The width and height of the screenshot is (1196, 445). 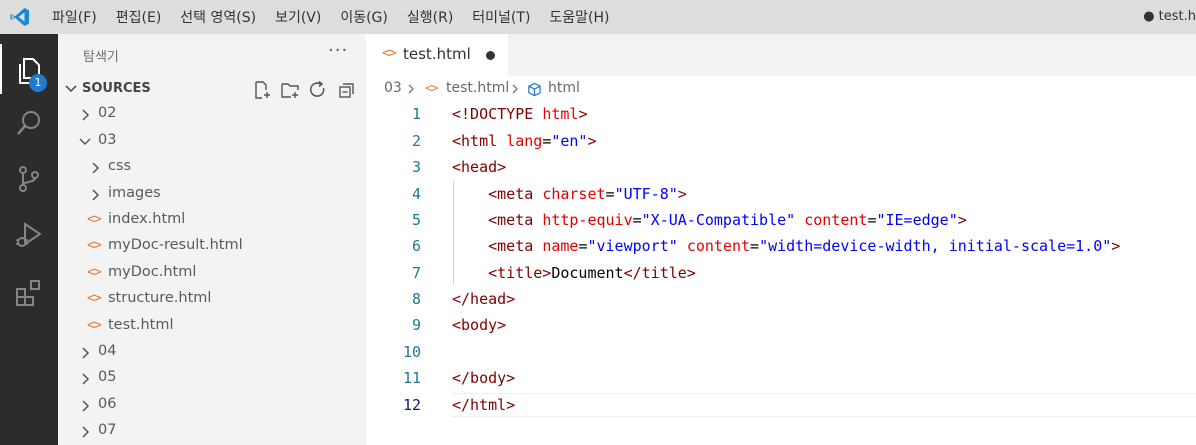 I want to click on code-line: <body>, so click(x=479, y=325).